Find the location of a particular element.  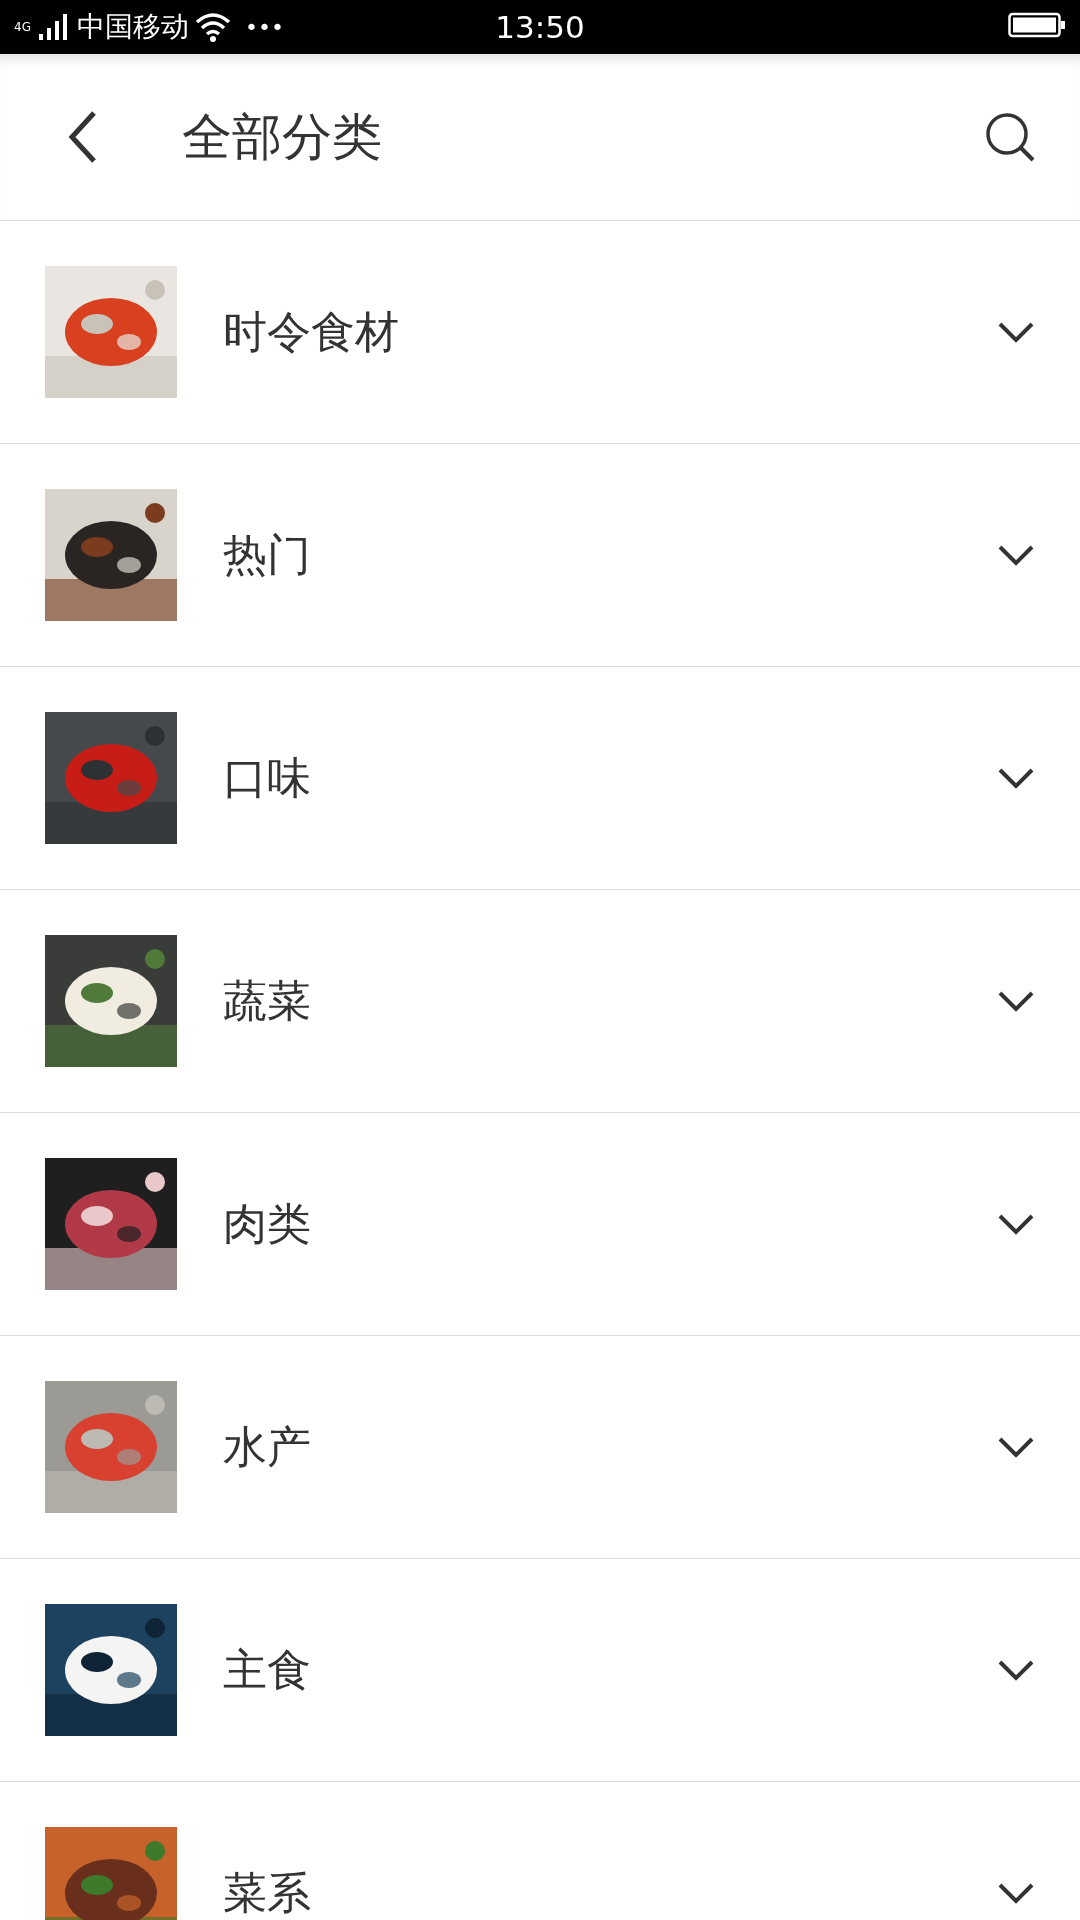

carrier-name: 中国移动 is located at coordinates (132, 27).